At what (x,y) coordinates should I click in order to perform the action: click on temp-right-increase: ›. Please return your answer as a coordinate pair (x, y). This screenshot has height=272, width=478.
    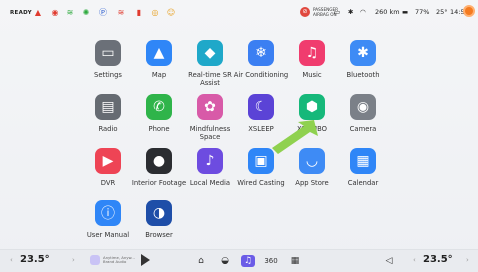
    Looking at the image, I should click on (467, 260).